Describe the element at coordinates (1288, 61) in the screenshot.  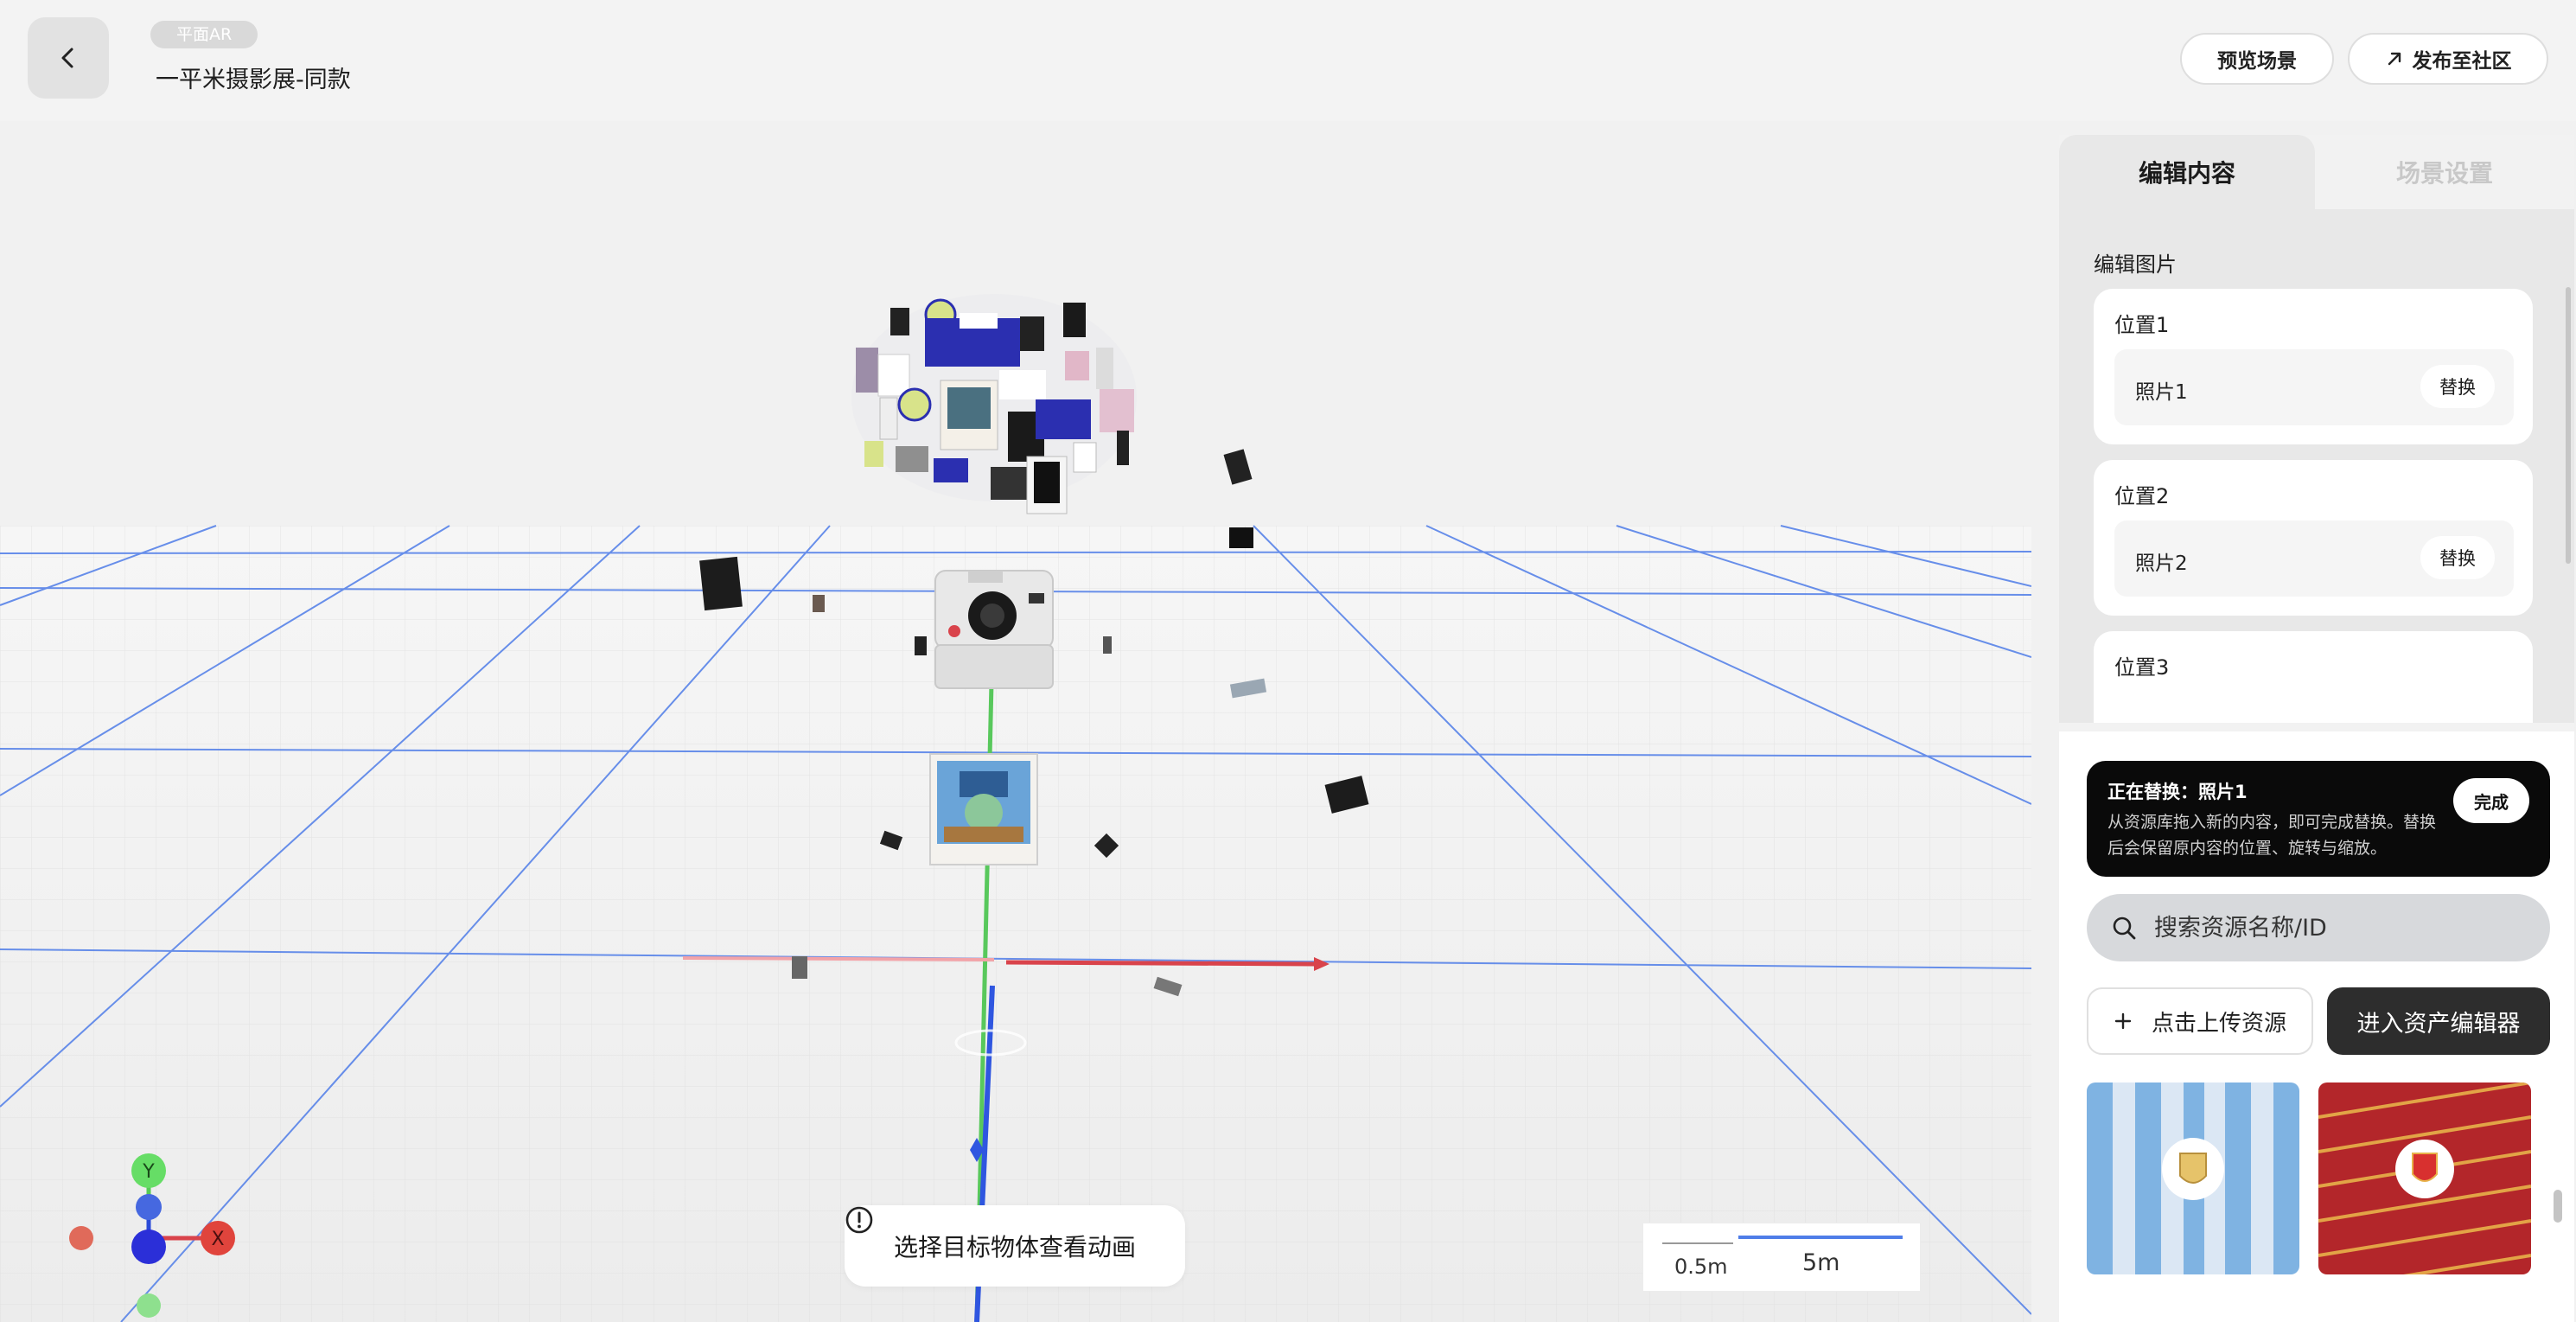
I see `top-header: 平面AR 一平米摄影展-同款 预览场景 发布至社区` at that location.